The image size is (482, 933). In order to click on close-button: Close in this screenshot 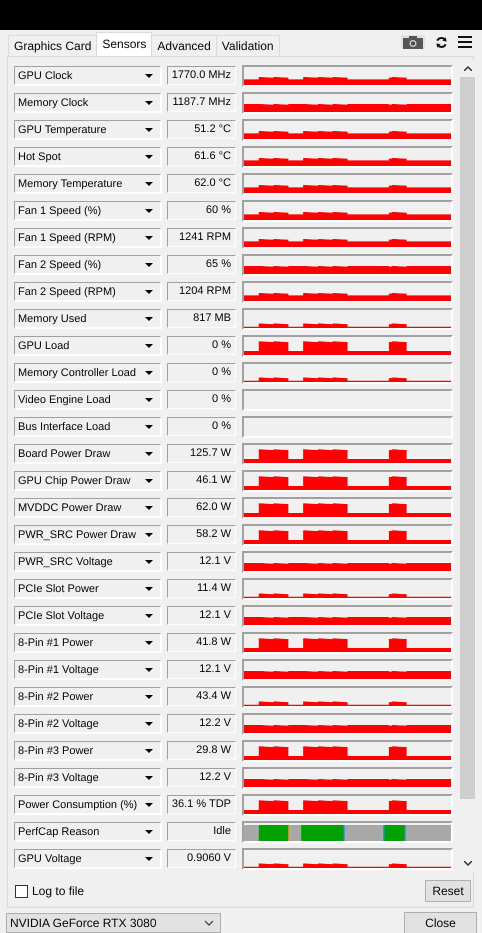, I will do `click(440, 922)`.